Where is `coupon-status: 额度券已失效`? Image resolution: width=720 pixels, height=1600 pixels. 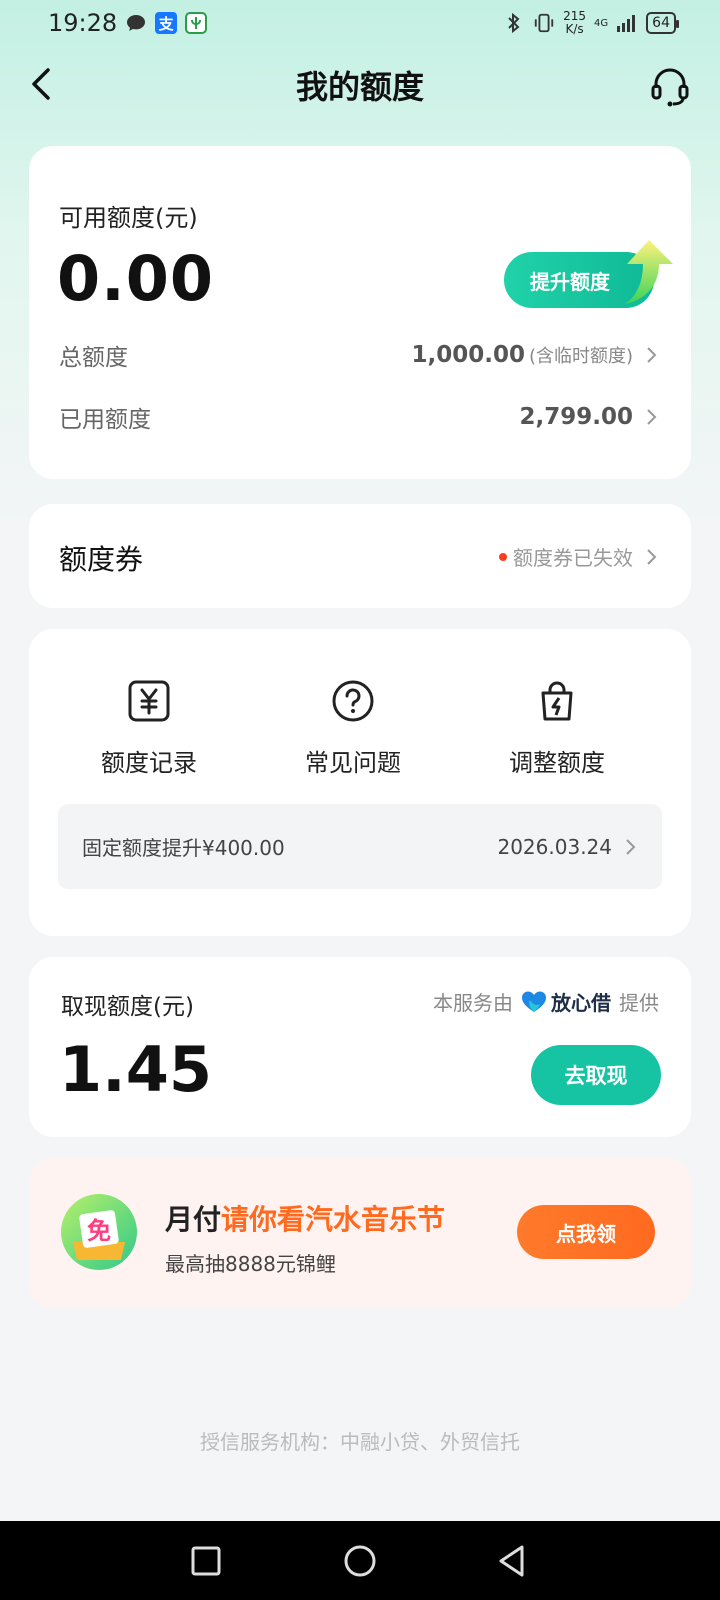 coupon-status: 额度券已失效 is located at coordinates (579, 556).